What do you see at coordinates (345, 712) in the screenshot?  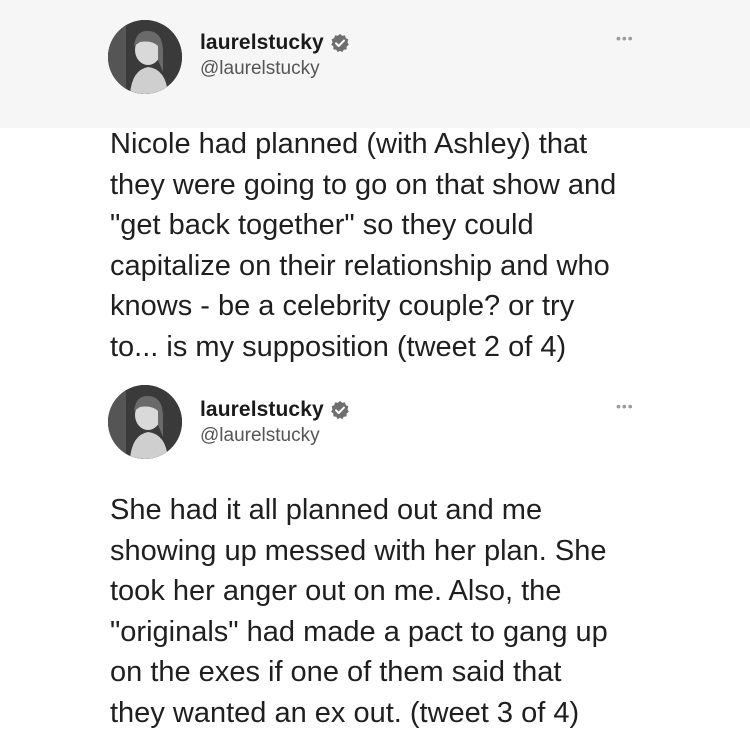 I see `tweet-line: they wanted an ex out. (tweet 3 of 4)` at bounding box center [345, 712].